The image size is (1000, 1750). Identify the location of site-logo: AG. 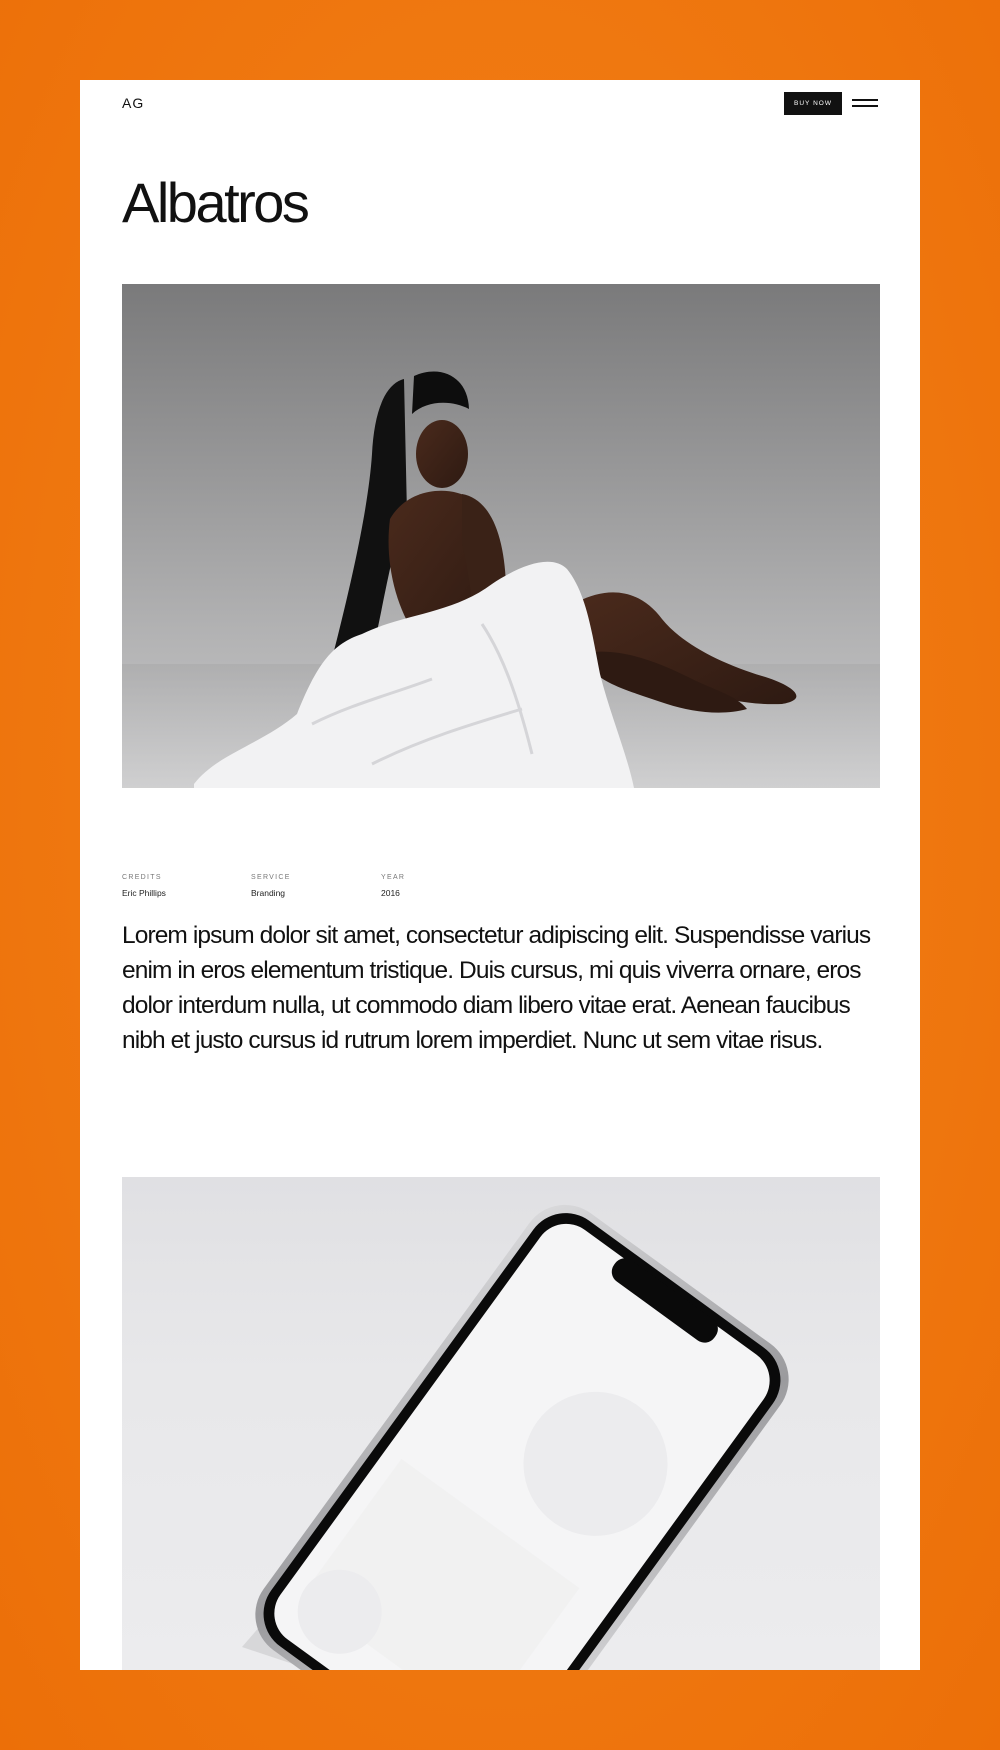
(133, 103).